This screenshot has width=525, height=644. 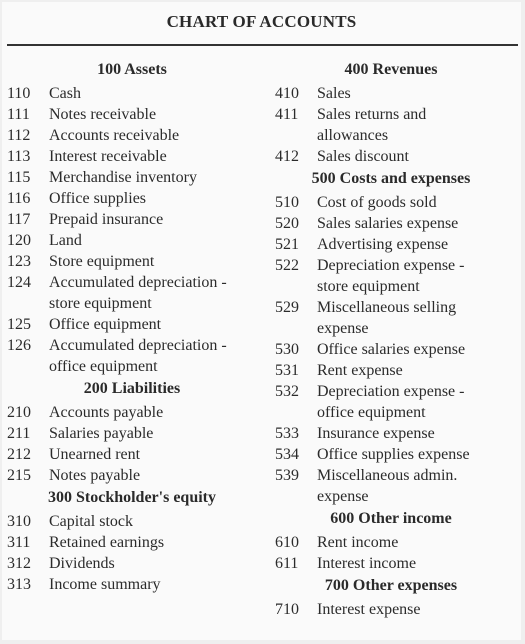 What do you see at coordinates (114, 135) in the screenshot?
I see `account-name: Accounts receivable` at bounding box center [114, 135].